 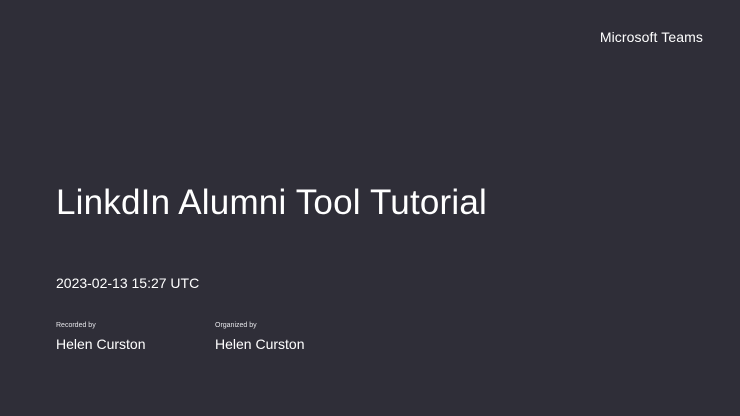 I want to click on app-brand: Microsoft Teams, so click(x=651, y=37).